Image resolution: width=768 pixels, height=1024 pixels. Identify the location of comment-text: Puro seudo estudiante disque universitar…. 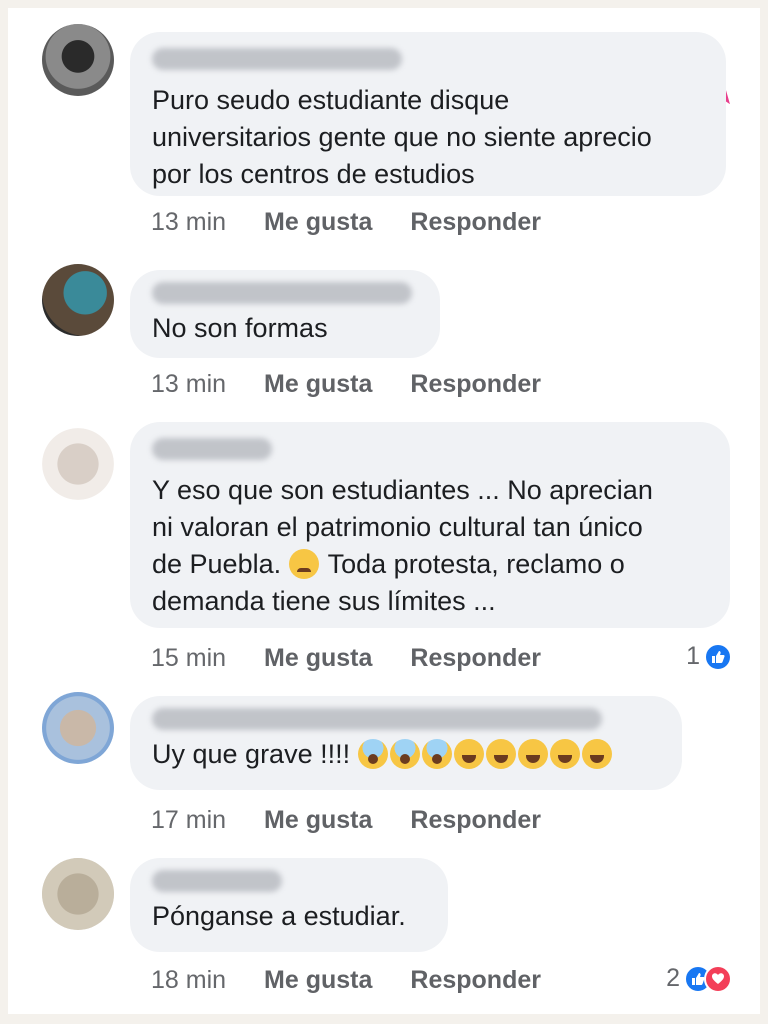
(402, 137).